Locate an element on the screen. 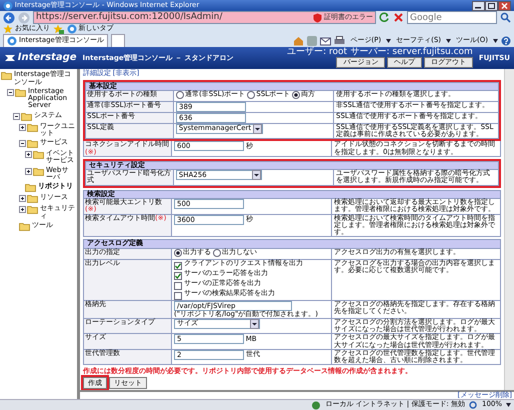  logo-icon is located at coordinates (10, 58).